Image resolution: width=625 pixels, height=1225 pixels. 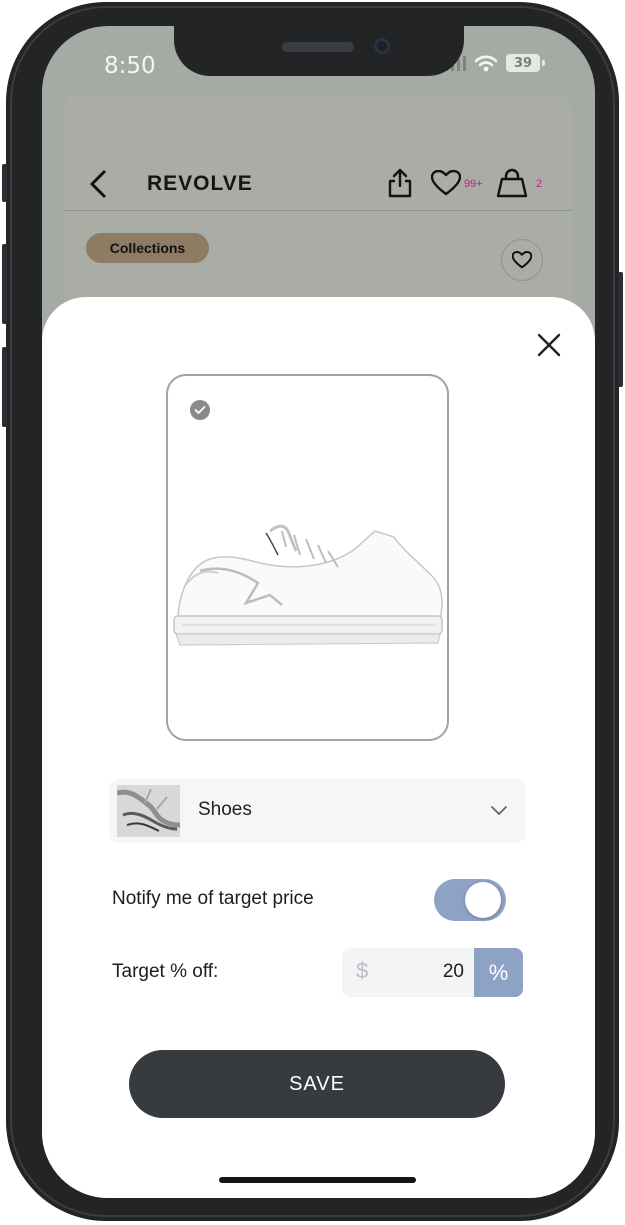 What do you see at coordinates (318, 153) in the screenshot?
I see `app-header: REVOLVE 99+ 2` at bounding box center [318, 153].